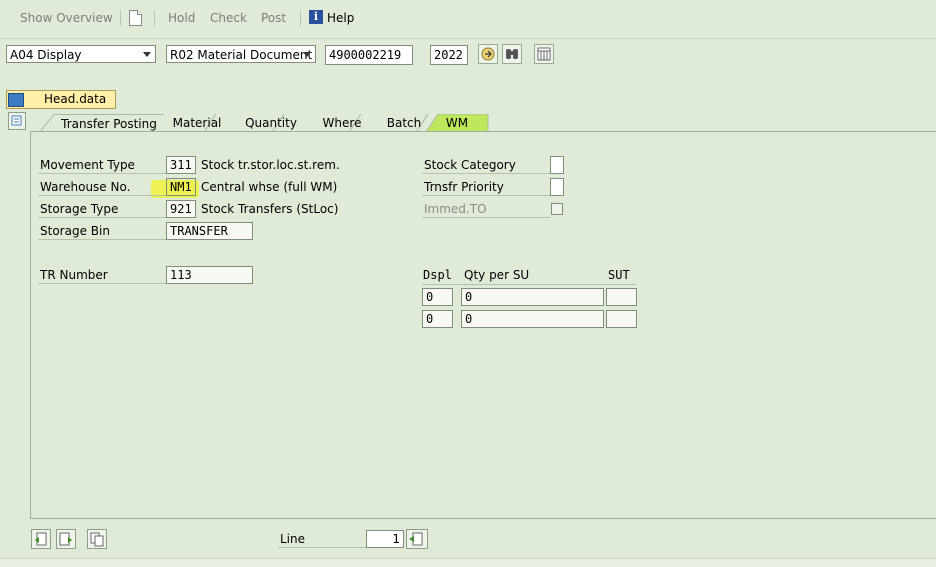  I want to click on tab-label: Quantity, so click(271, 123).